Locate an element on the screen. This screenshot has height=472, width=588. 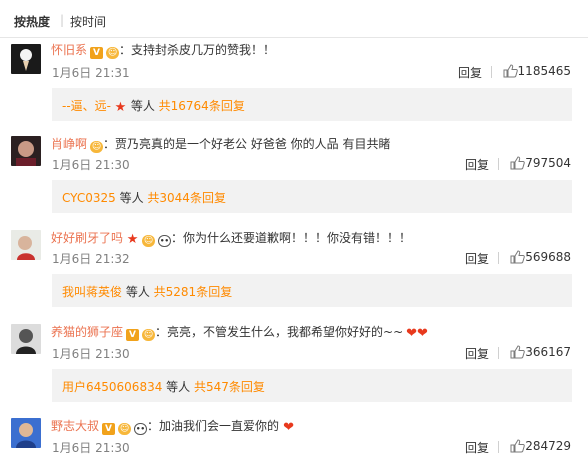
comment-line: 野志大叔 V ☺ •• ：加油我们会一直爱你的 ❤ is located at coordinates (173, 426).